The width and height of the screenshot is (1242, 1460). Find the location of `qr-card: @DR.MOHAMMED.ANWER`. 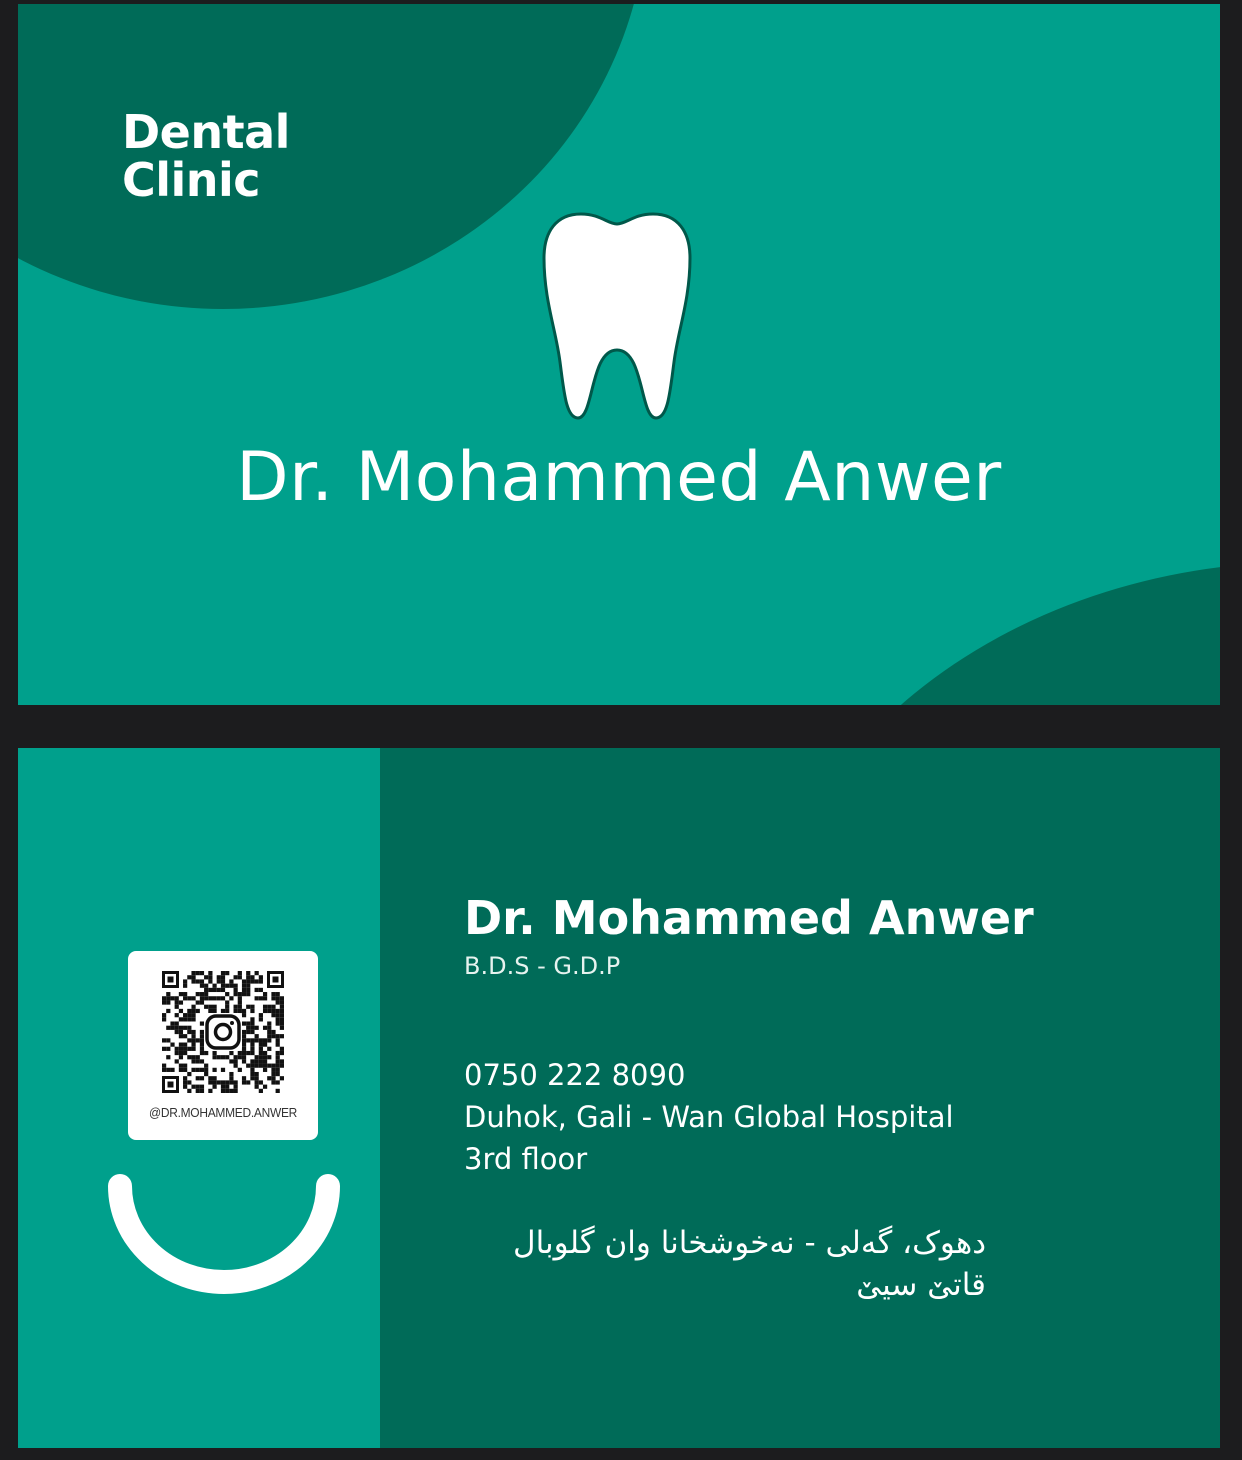

qr-card: @DR.MOHAMMED.ANWER is located at coordinates (223, 1045).